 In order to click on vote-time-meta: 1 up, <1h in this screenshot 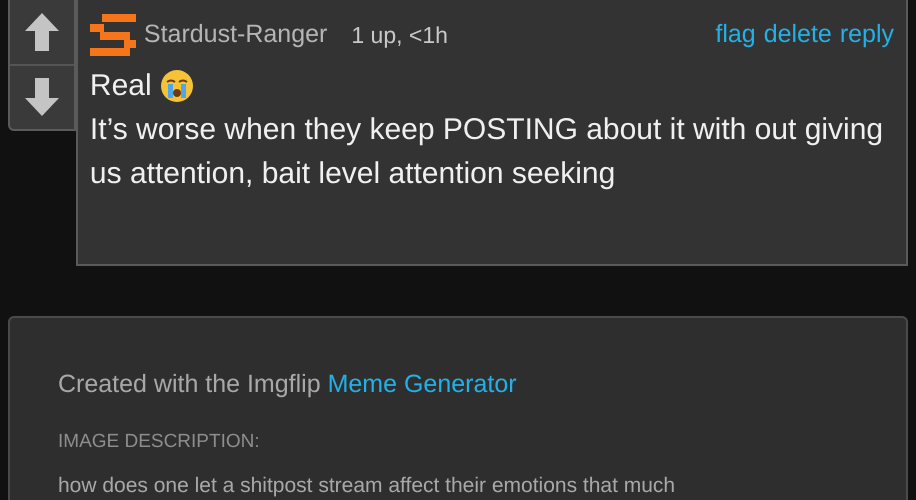, I will do `click(399, 35)`.